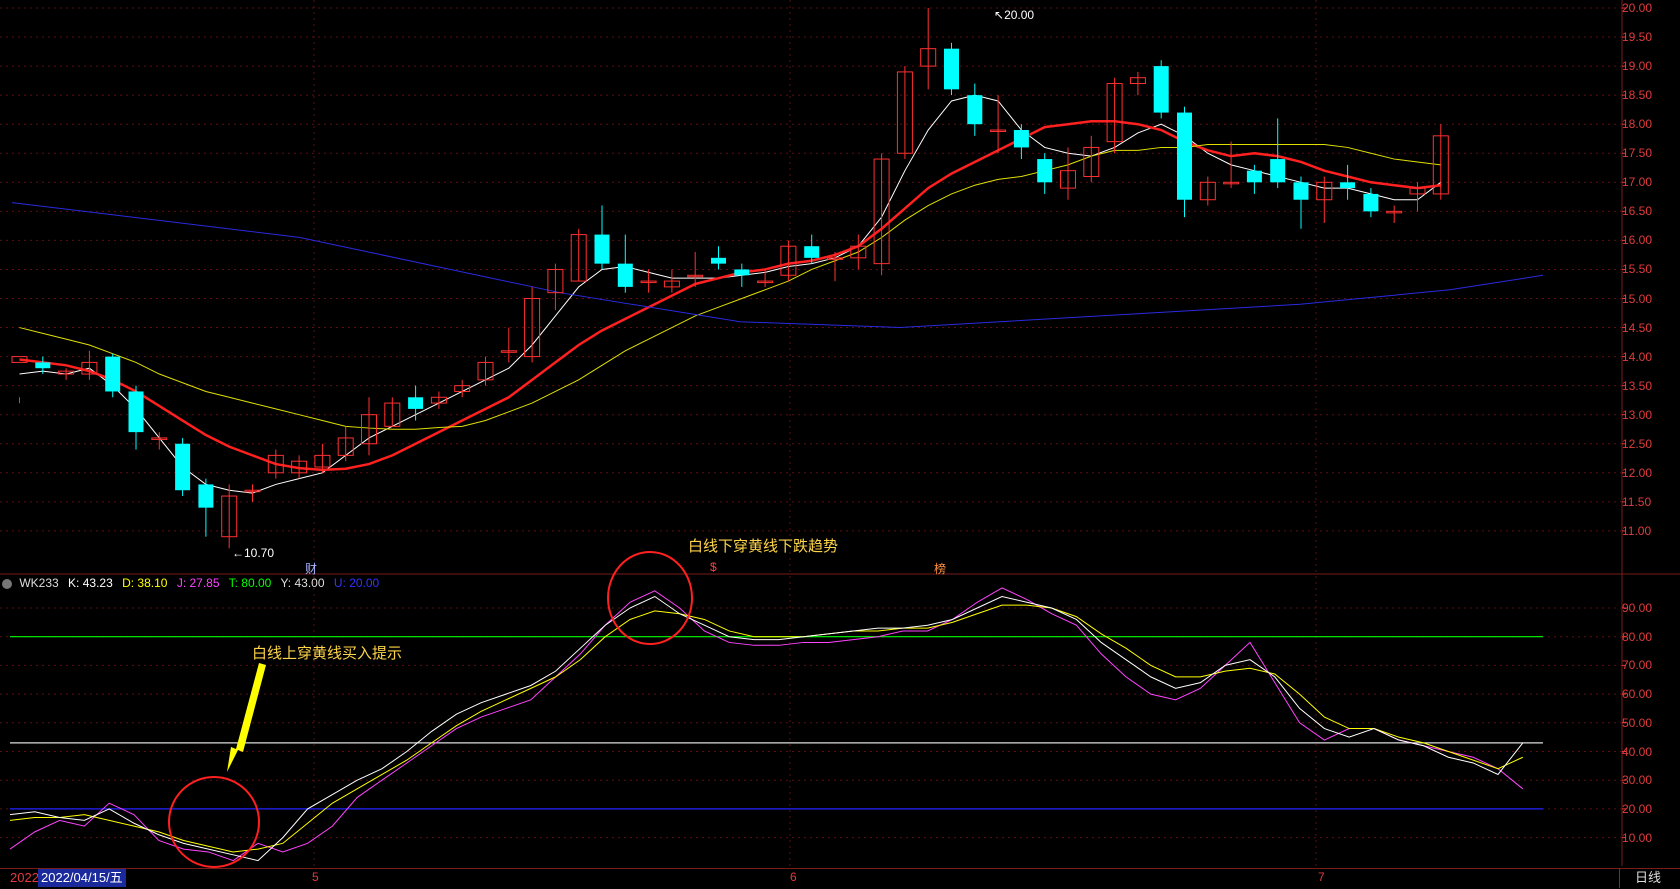  What do you see at coordinates (315, 877) in the screenshot?
I see `month-label-5: 5` at bounding box center [315, 877].